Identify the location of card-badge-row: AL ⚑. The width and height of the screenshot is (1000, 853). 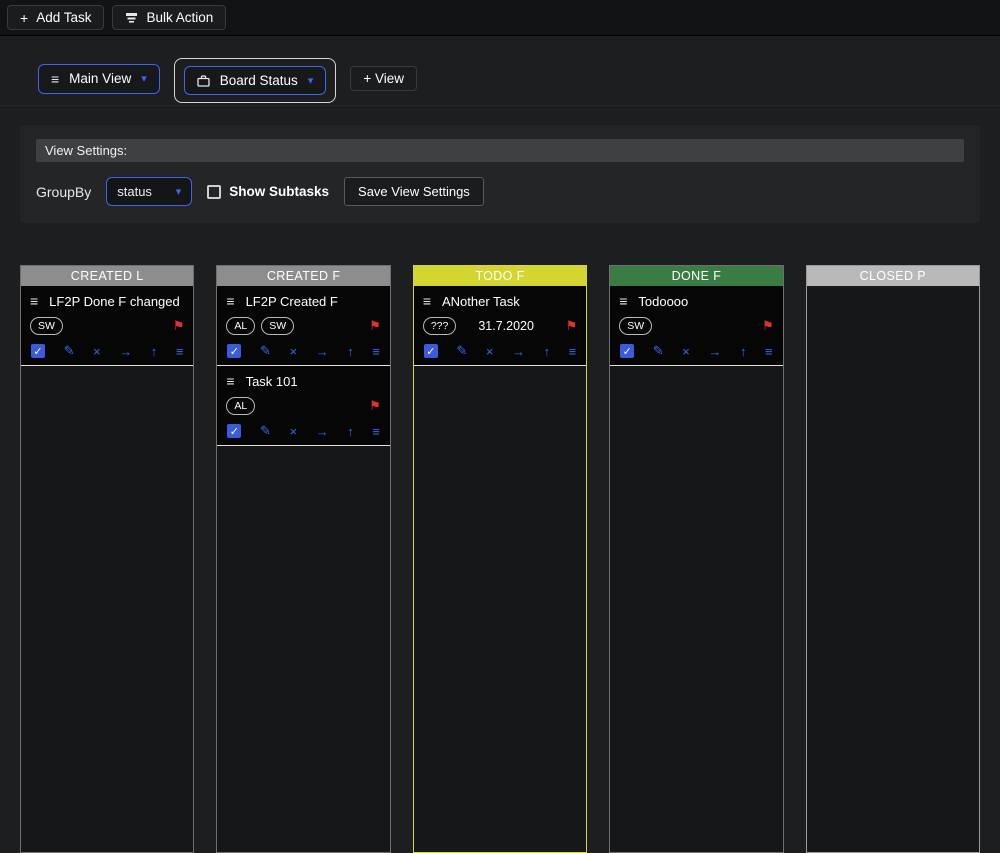
(303, 406).